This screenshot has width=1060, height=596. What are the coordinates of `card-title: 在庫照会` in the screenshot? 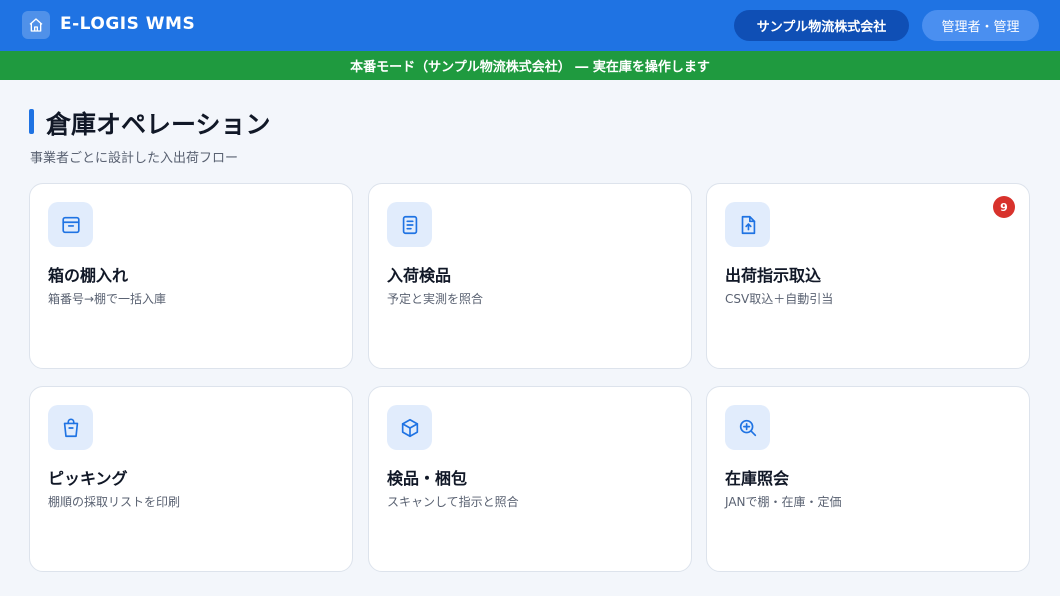 It's located at (757, 478).